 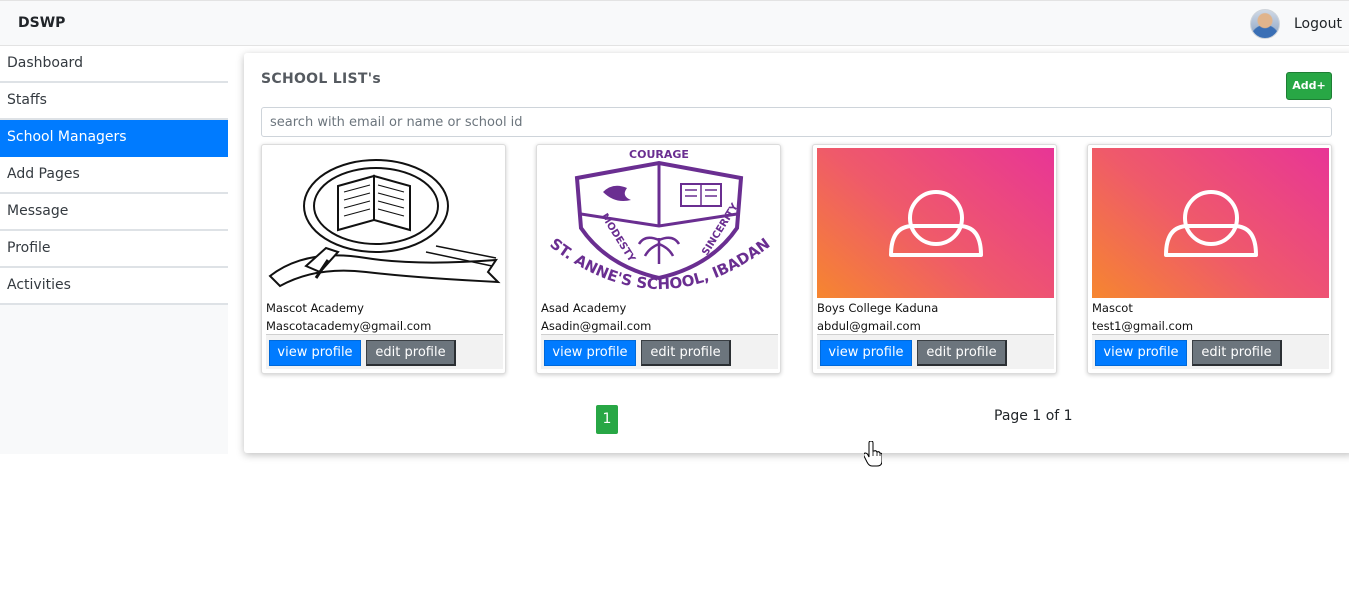 What do you see at coordinates (1143, 326) in the screenshot?
I see `school-email: test1@gmail.com` at bounding box center [1143, 326].